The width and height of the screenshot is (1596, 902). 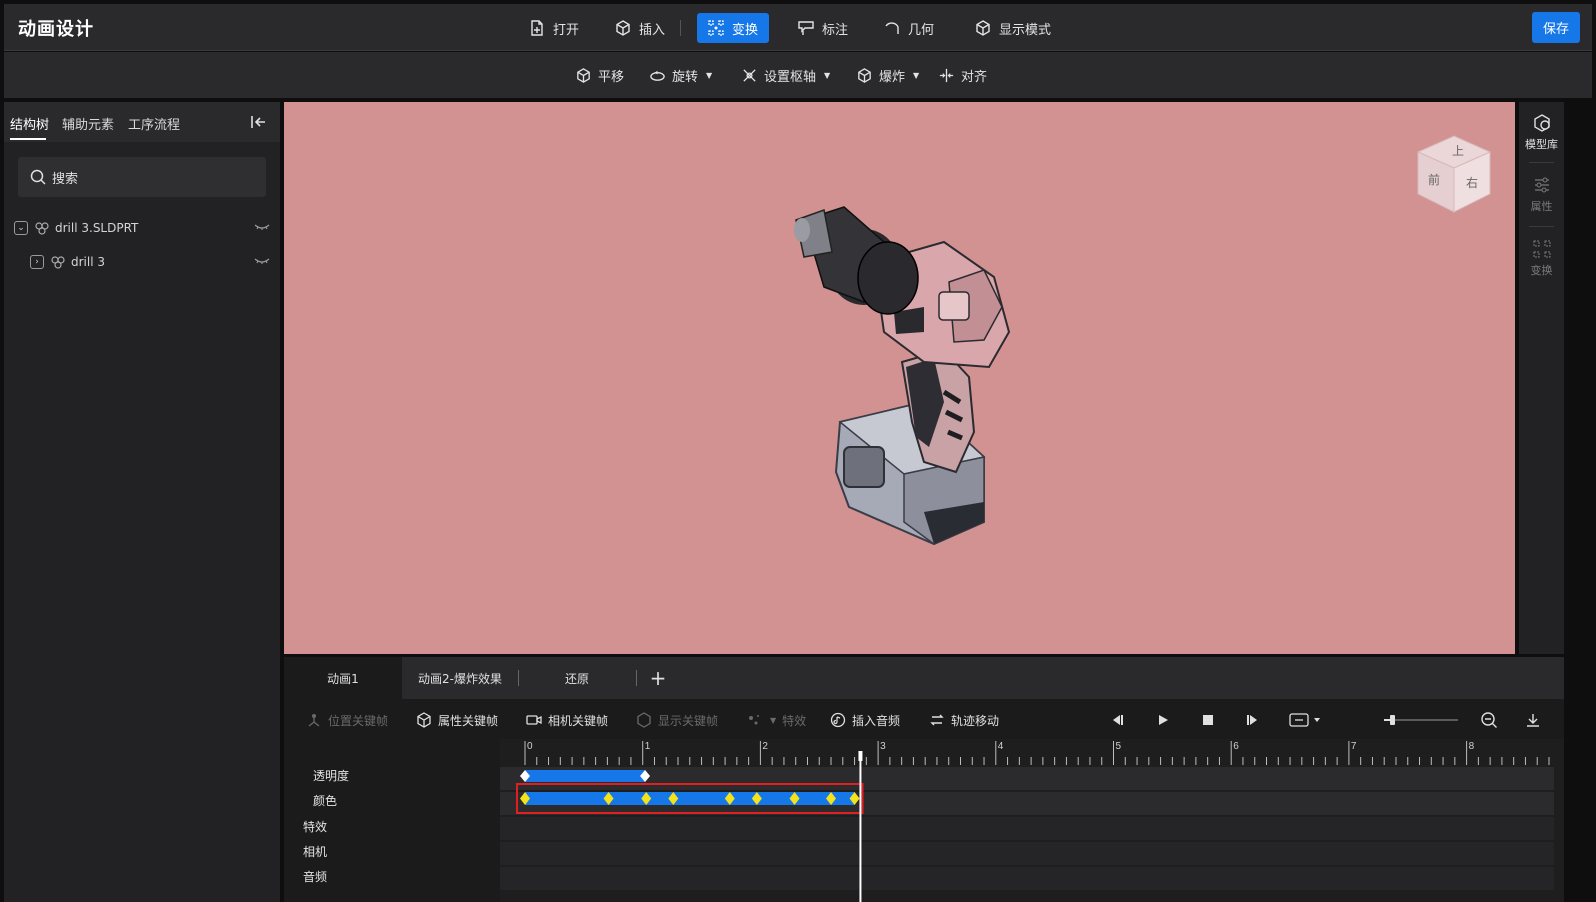 I want to click on transform-button: 变换, so click(x=733, y=28).